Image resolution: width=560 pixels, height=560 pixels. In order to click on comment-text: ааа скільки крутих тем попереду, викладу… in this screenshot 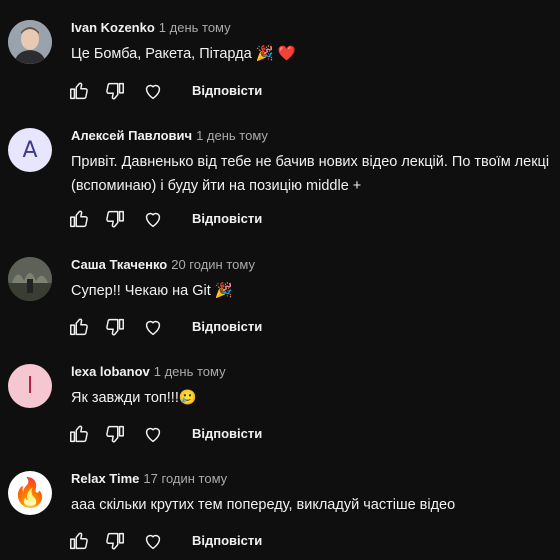, I will do `click(315, 505)`.